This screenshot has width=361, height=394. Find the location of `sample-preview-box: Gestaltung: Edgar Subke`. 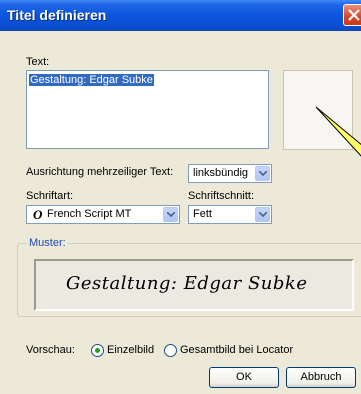

sample-preview-box: Gestaltung: Edgar Subke is located at coordinates (194, 285).